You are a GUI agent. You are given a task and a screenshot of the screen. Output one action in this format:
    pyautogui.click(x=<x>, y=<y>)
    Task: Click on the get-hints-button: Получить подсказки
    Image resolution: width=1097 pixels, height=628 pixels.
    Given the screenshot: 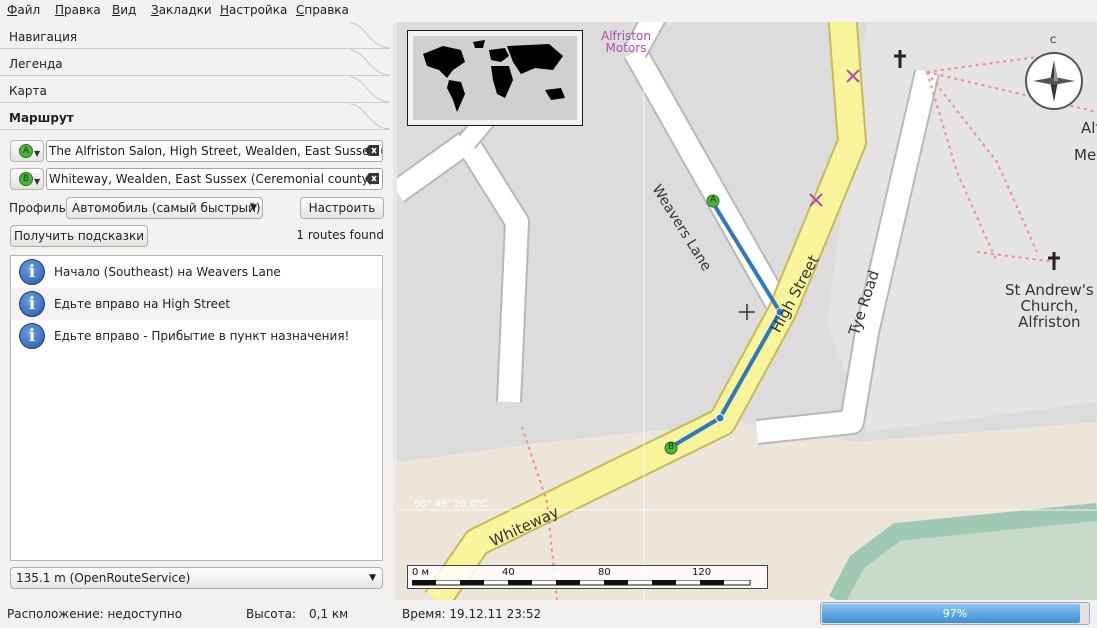 What is the action you would take?
    pyautogui.click(x=79, y=236)
    